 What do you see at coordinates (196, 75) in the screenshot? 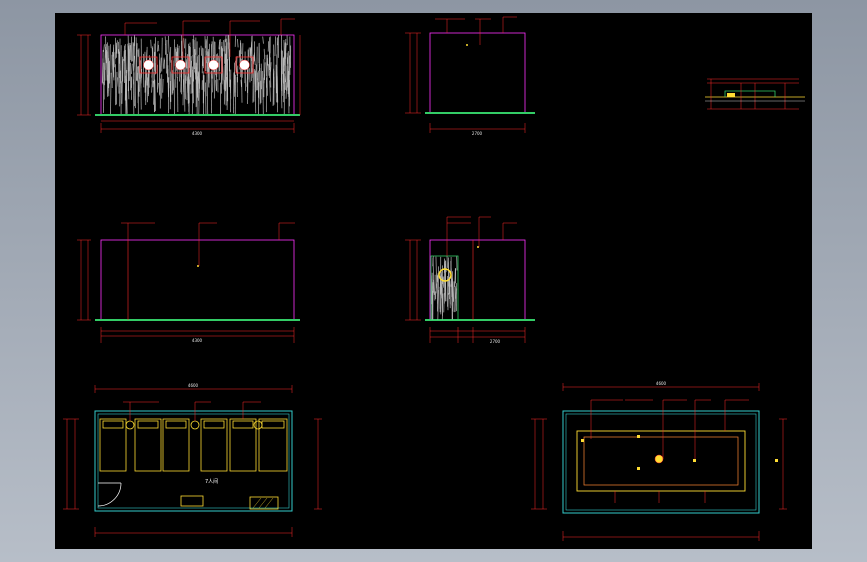
I see `elevation-1-wood-panel` at bounding box center [196, 75].